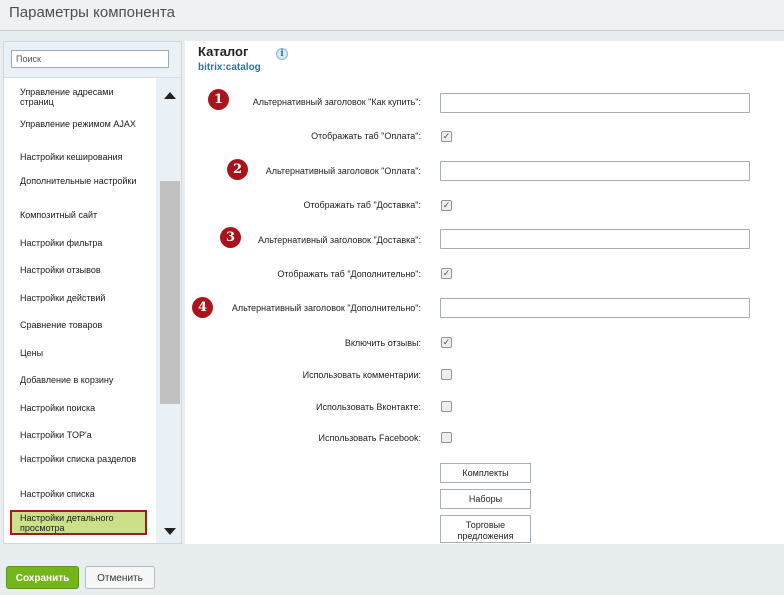 This screenshot has height=595, width=784. I want to click on scroll-down-icon, so click(170, 531).